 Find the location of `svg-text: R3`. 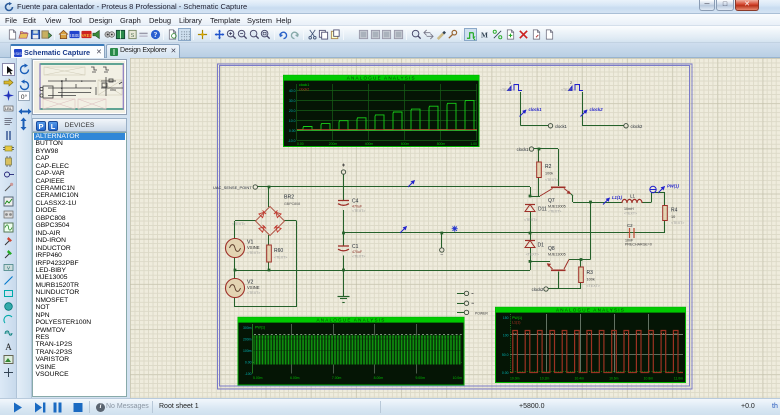

svg-text: R3 is located at coordinates (590, 273).